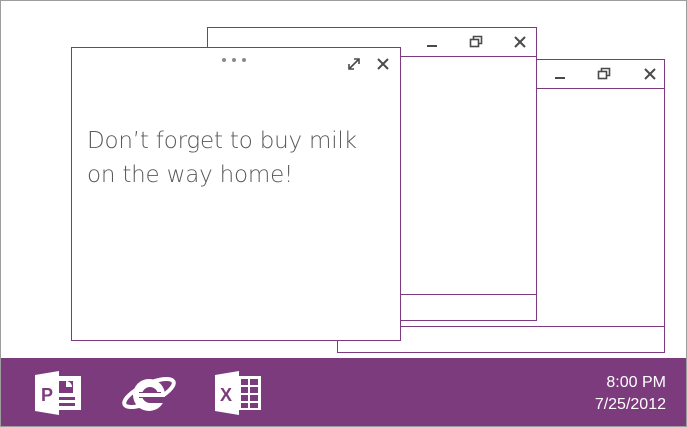 The image size is (687, 427). Describe the element at coordinates (47, 395) in the screenshot. I see `svg-text: P` at that location.